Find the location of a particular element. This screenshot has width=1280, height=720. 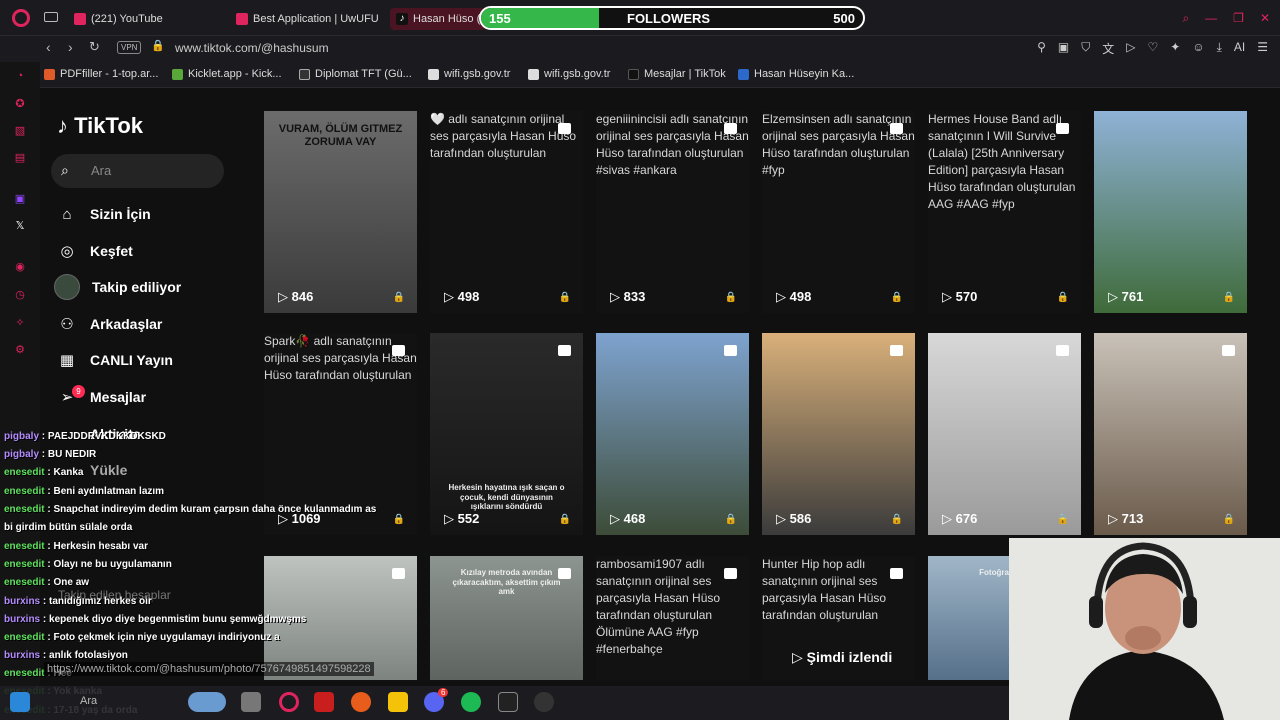

tab-youtube: (221) YouTube is located at coordinates (149, 19).